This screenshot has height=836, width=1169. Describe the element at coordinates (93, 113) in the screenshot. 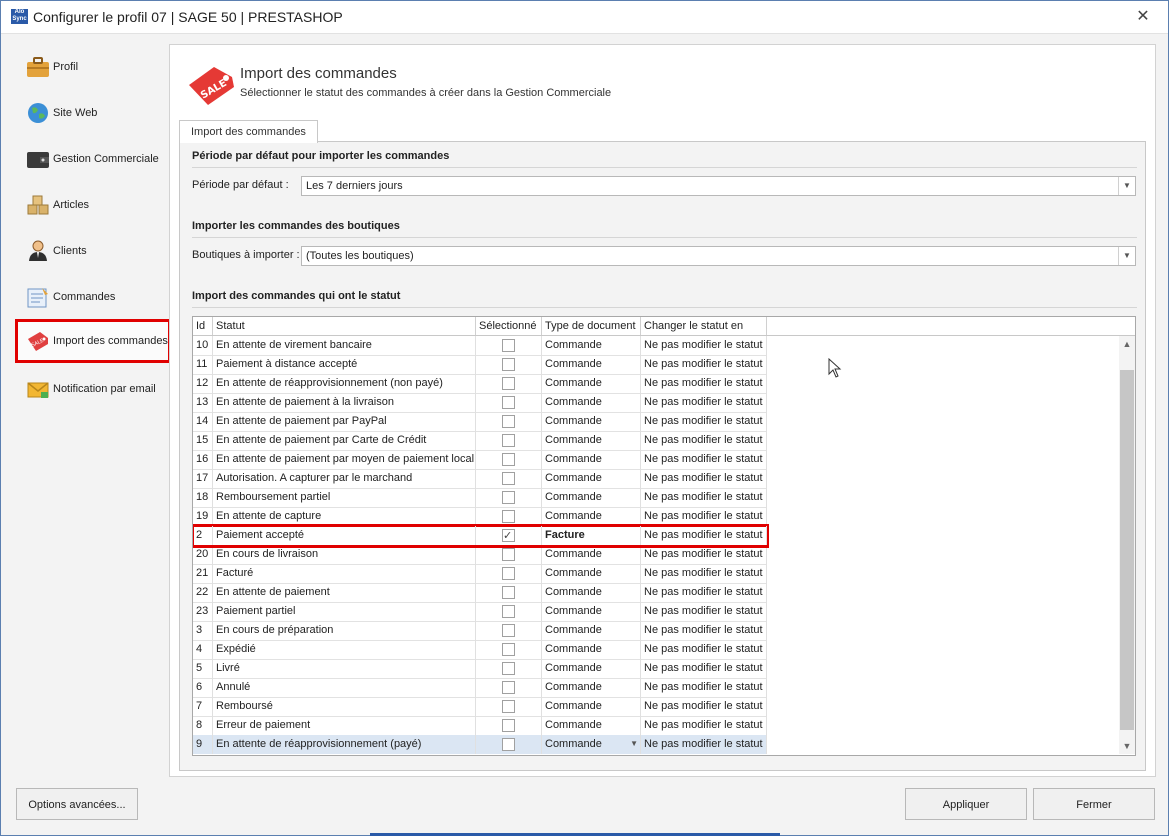

I see `sidebar-item-site-web: Site Web` at that location.